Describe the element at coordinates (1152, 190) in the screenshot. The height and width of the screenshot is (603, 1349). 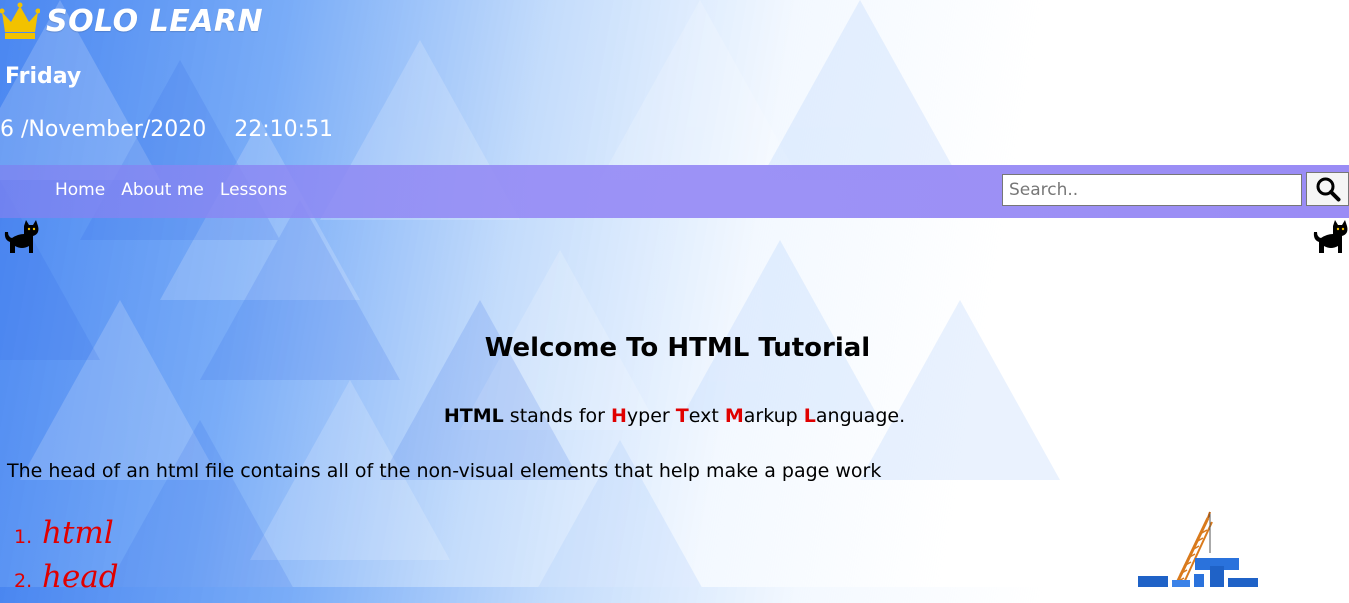
I see `search-input` at that location.